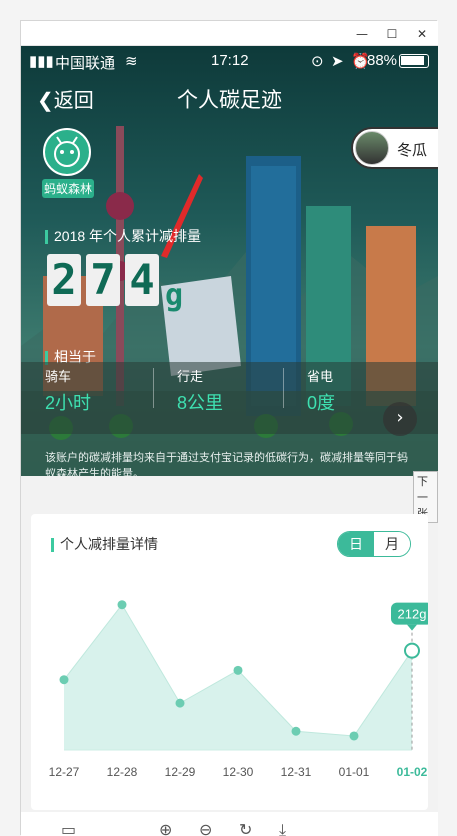 This screenshot has height=836, width=457. I want to click on back-label: 返回, so click(73, 101).